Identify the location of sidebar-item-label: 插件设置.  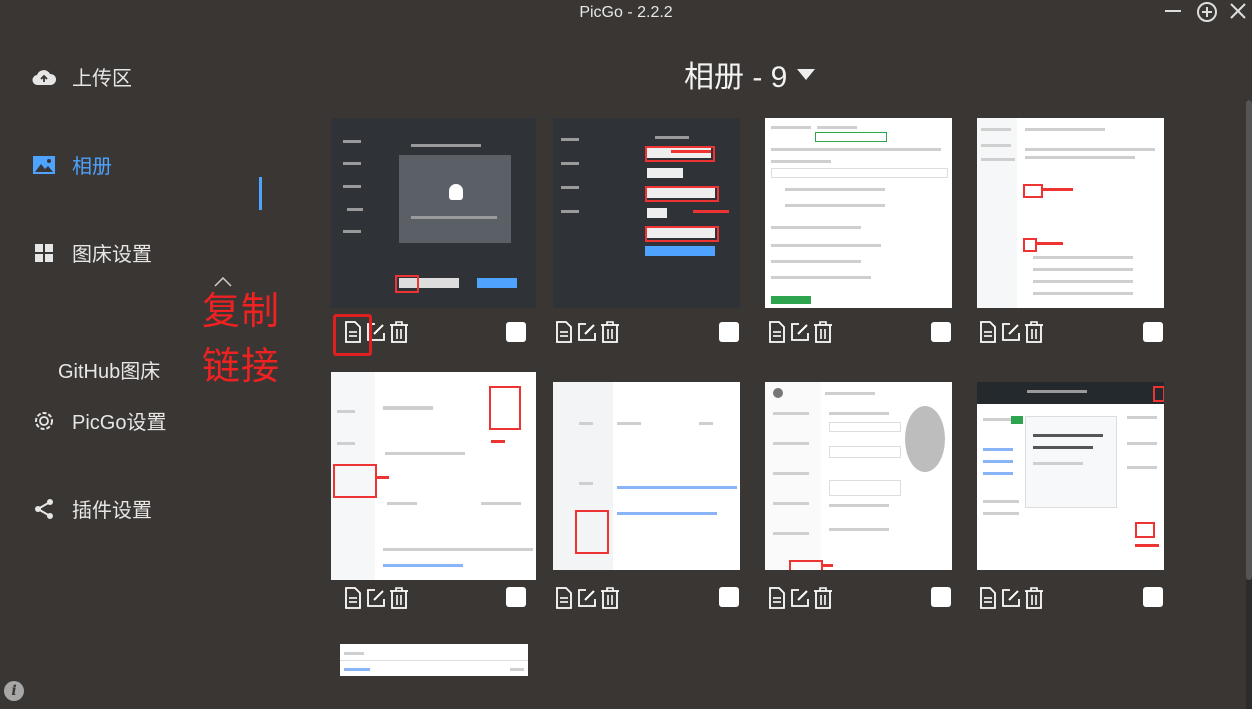
(112, 511).